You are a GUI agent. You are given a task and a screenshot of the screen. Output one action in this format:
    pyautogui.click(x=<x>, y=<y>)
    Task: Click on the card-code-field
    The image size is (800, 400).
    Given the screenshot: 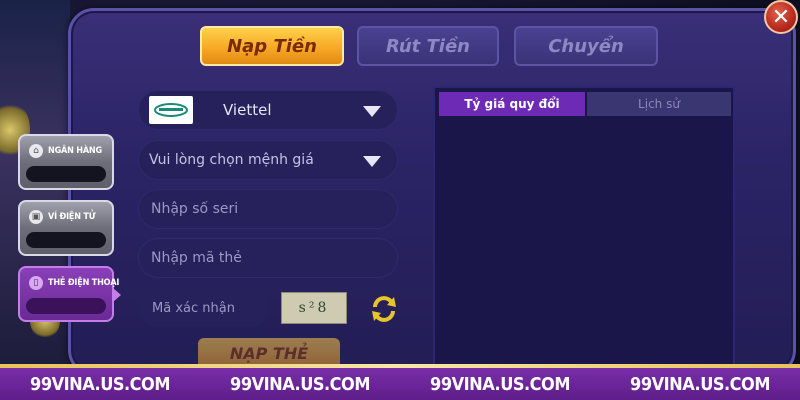 What is the action you would take?
    pyautogui.click(x=268, y=258)
    